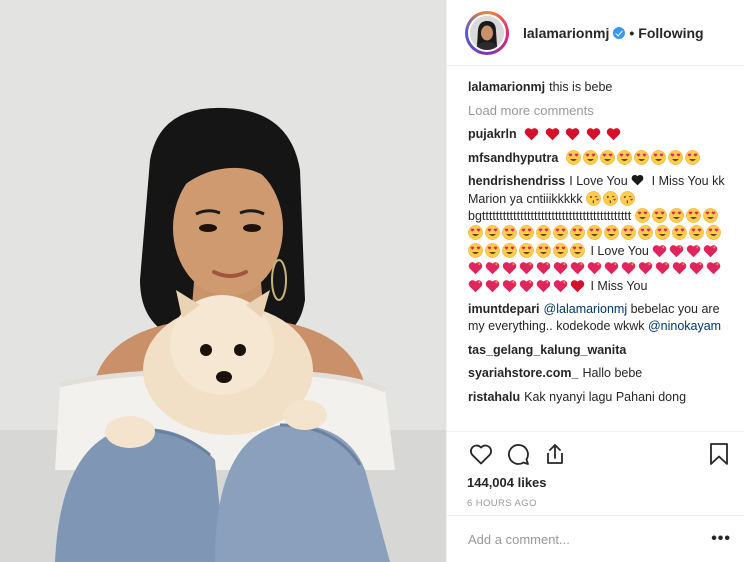 This screenshot has width=744, height=562. Describe the element at coordinates (586, 309) in the screenshot. I see `mention-link: @lalamarionmj` at that location.